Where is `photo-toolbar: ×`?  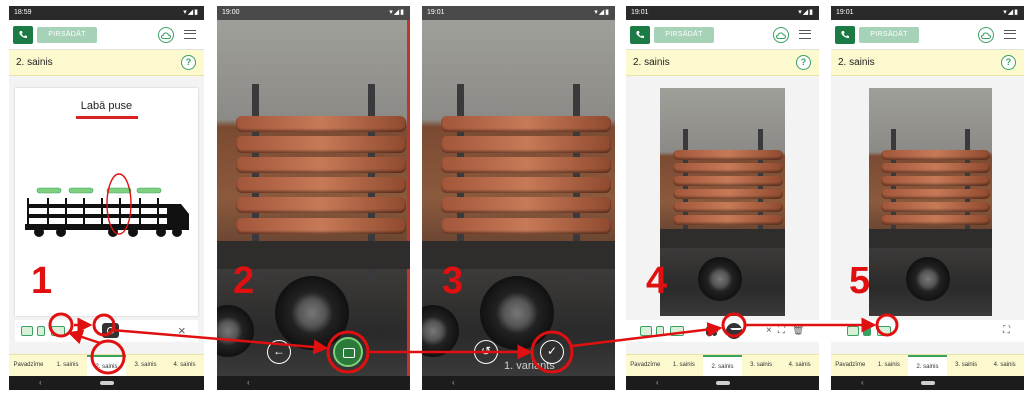 photo-toolbar: × is located at coordinates (106, 331).